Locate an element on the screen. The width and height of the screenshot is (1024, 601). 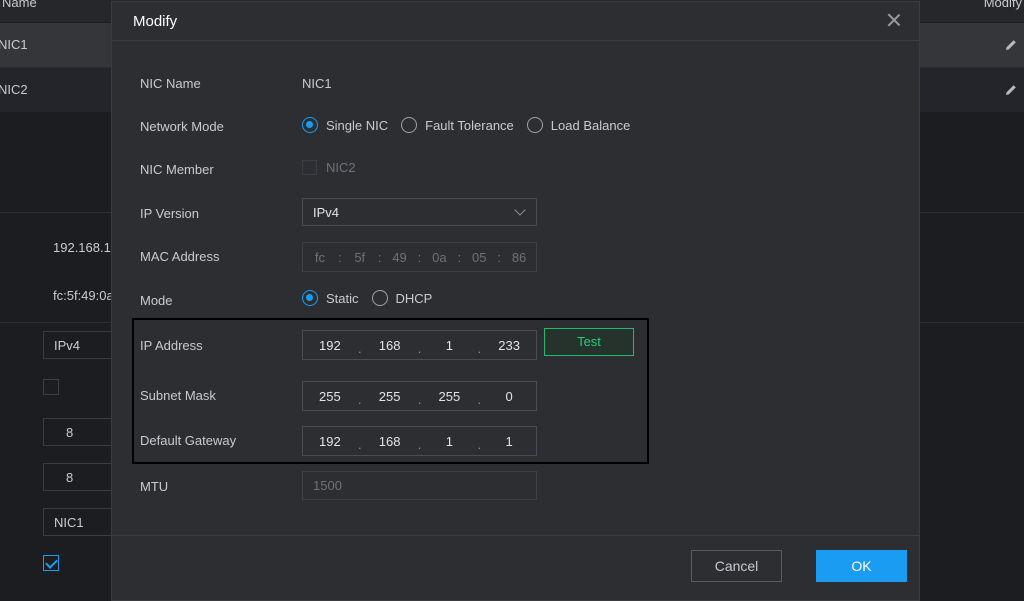
dialog-header: Modify is located at coordinates (515, 21).